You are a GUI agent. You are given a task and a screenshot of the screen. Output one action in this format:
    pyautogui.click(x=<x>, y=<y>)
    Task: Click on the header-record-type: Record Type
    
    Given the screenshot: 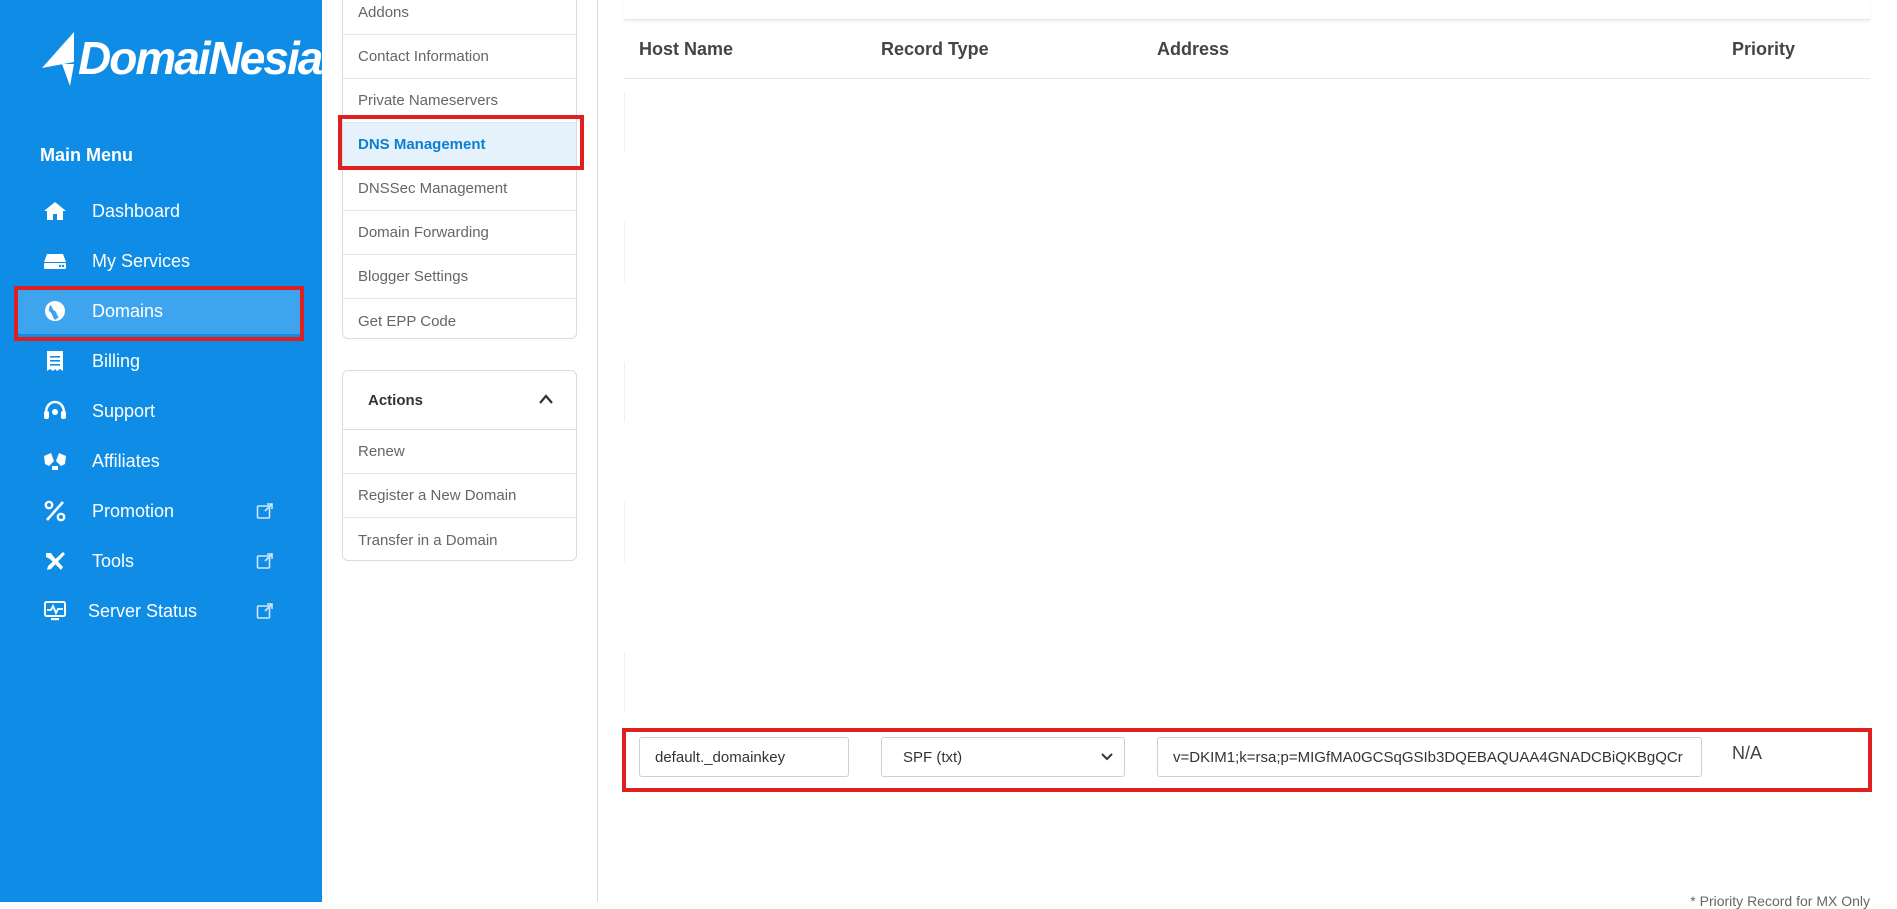 What is the action you would take?
    pyautogui.click(x=935, y=49)
    